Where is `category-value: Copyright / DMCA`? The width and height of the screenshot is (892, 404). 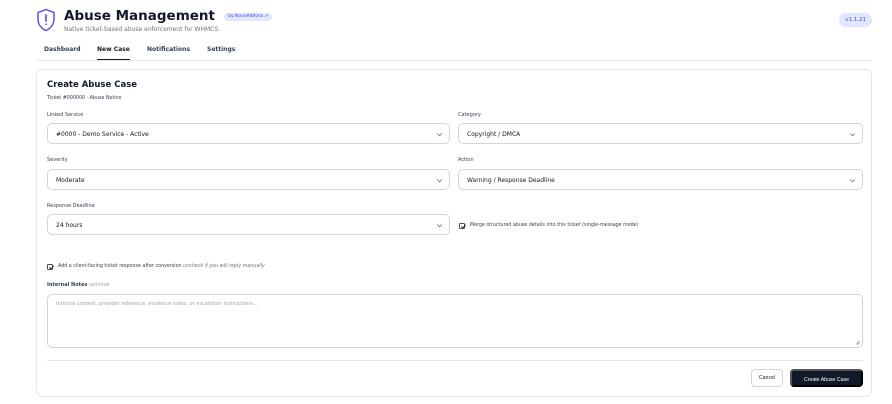
category-value: Copyright / DMCA is located at coordinates (494, 134).